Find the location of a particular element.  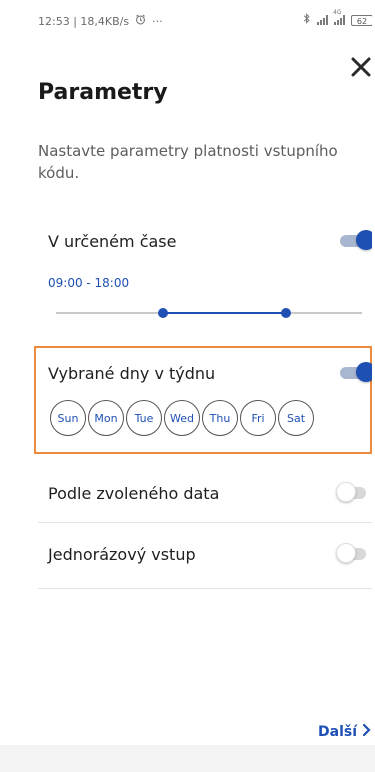

status-bar: 12:53 | 18,4KB/s ··· 4G 62 is located at coordinates (186, 15).